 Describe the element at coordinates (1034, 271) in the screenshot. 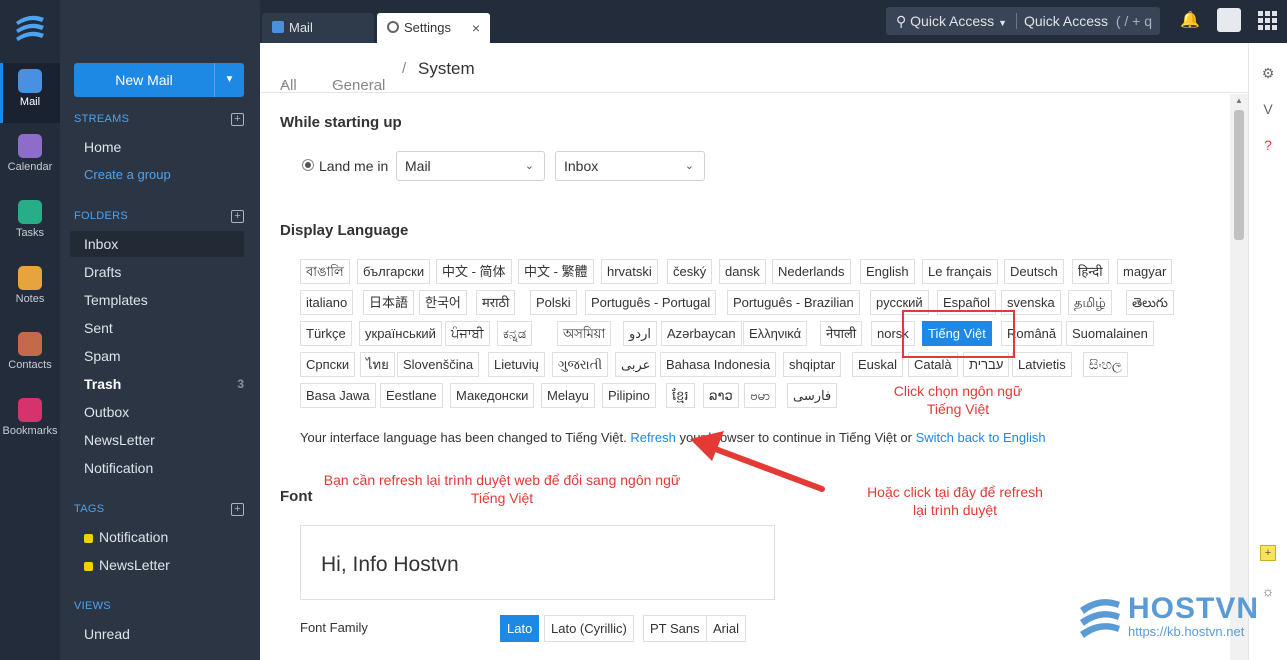

I see `language-option: Deutsch` at that location.